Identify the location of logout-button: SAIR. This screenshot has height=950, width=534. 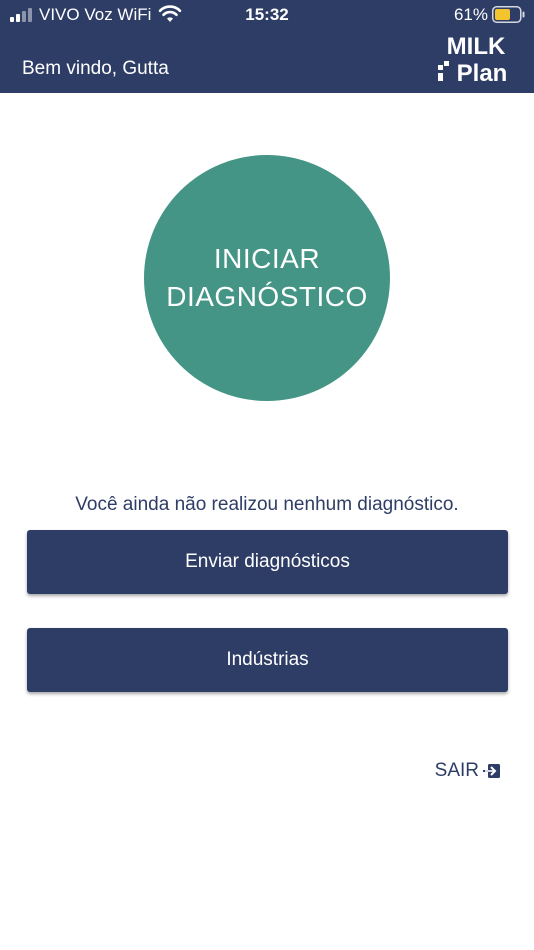
(468, 771).